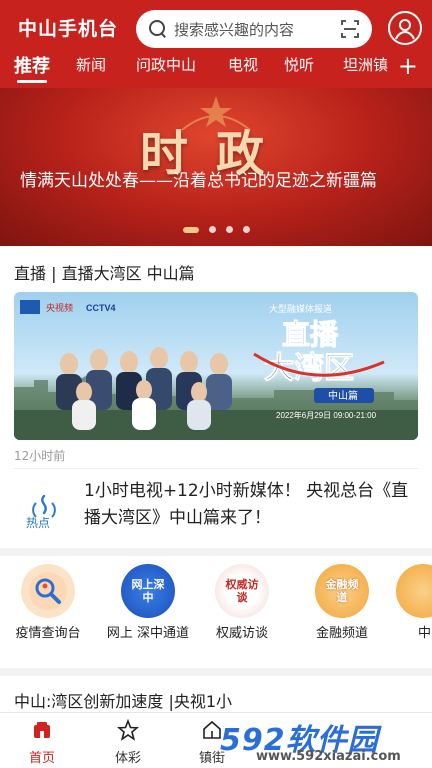 This screenshot has height=768, width=432. I want to click on entry-interview: 权威访谈 权威访谈, so click(242, 603).